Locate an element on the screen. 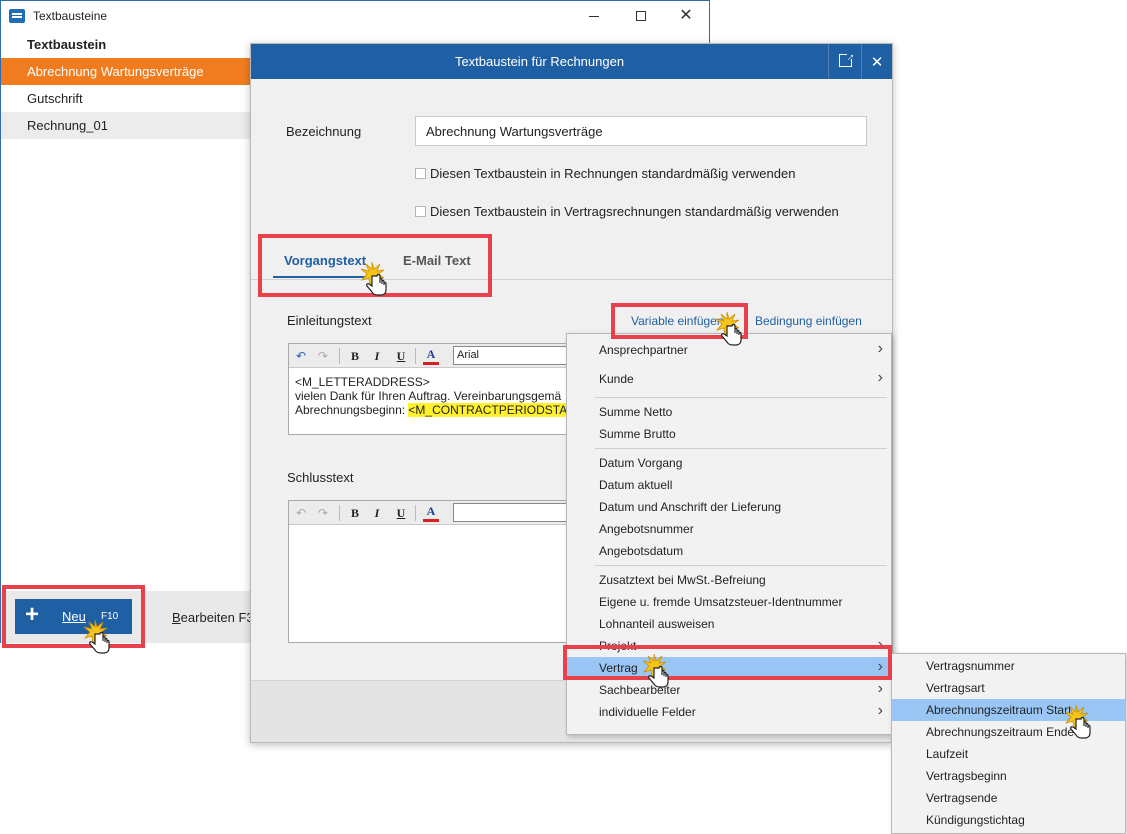 The image size is (1127, 834). minimize-button is located at coordinates (594, 16).